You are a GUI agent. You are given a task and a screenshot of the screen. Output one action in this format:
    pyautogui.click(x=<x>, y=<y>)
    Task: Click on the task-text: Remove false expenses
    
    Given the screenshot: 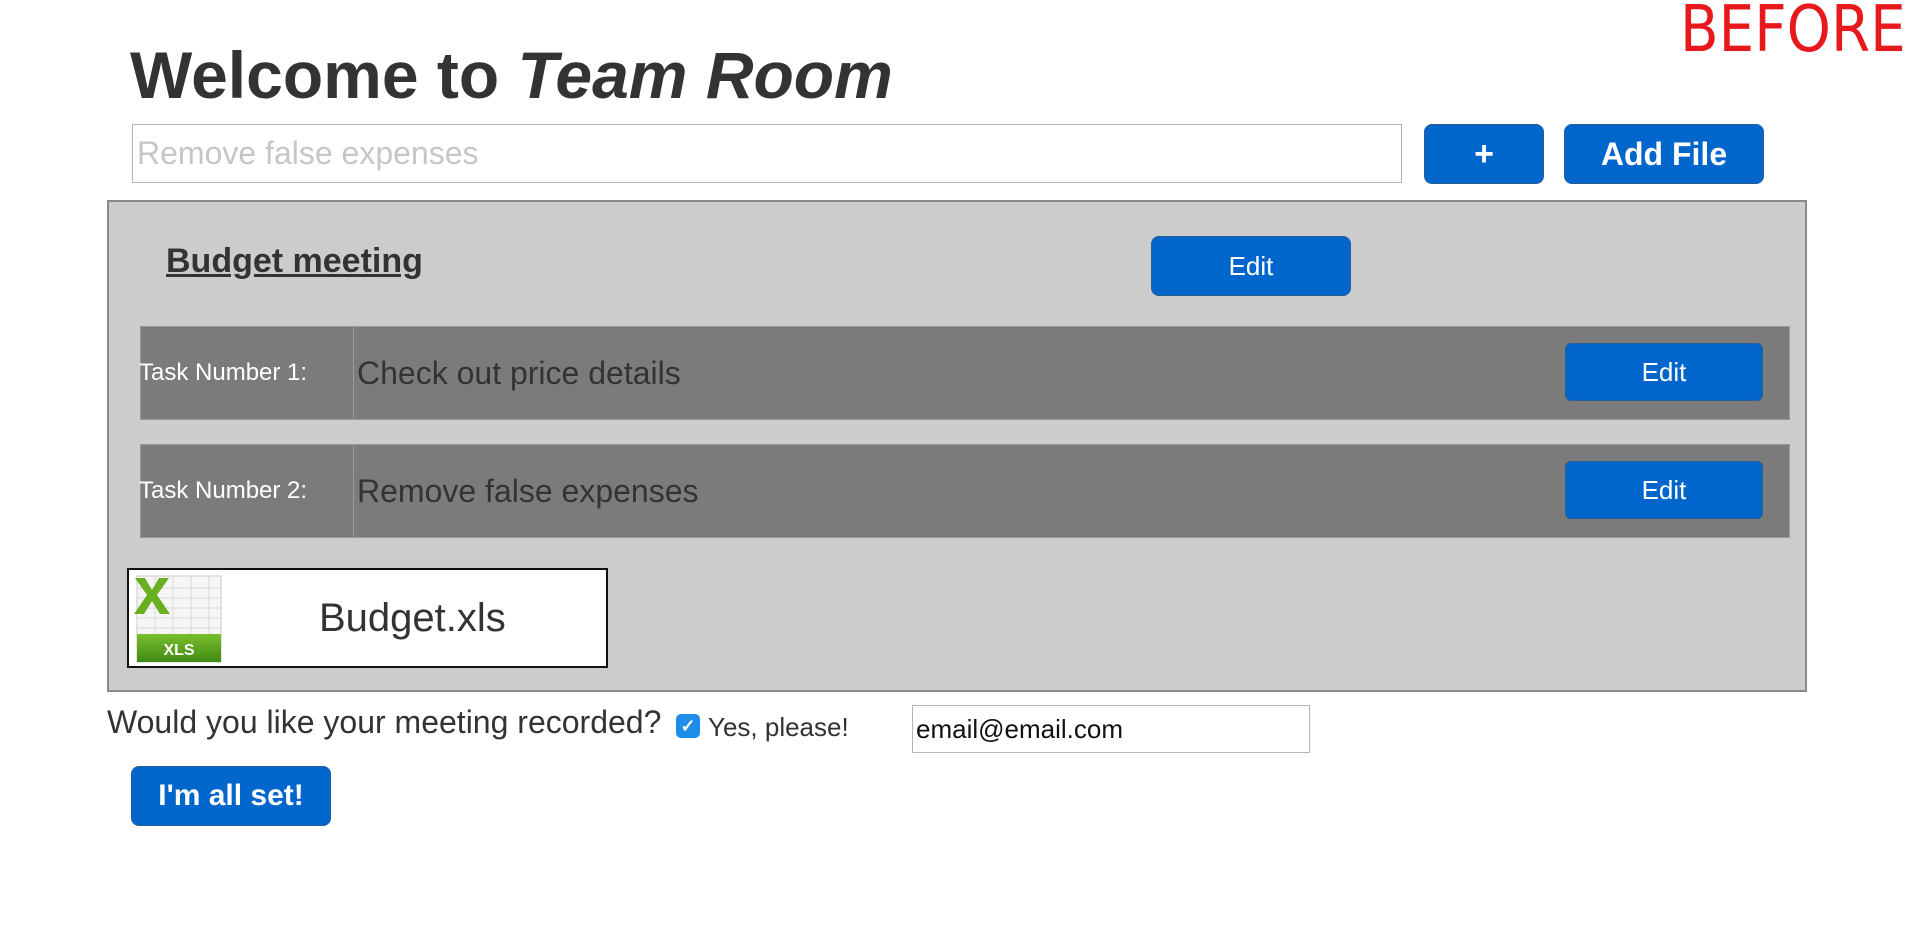 What is the action you would take?
    pyautogui.click(x=528, y=490)
    